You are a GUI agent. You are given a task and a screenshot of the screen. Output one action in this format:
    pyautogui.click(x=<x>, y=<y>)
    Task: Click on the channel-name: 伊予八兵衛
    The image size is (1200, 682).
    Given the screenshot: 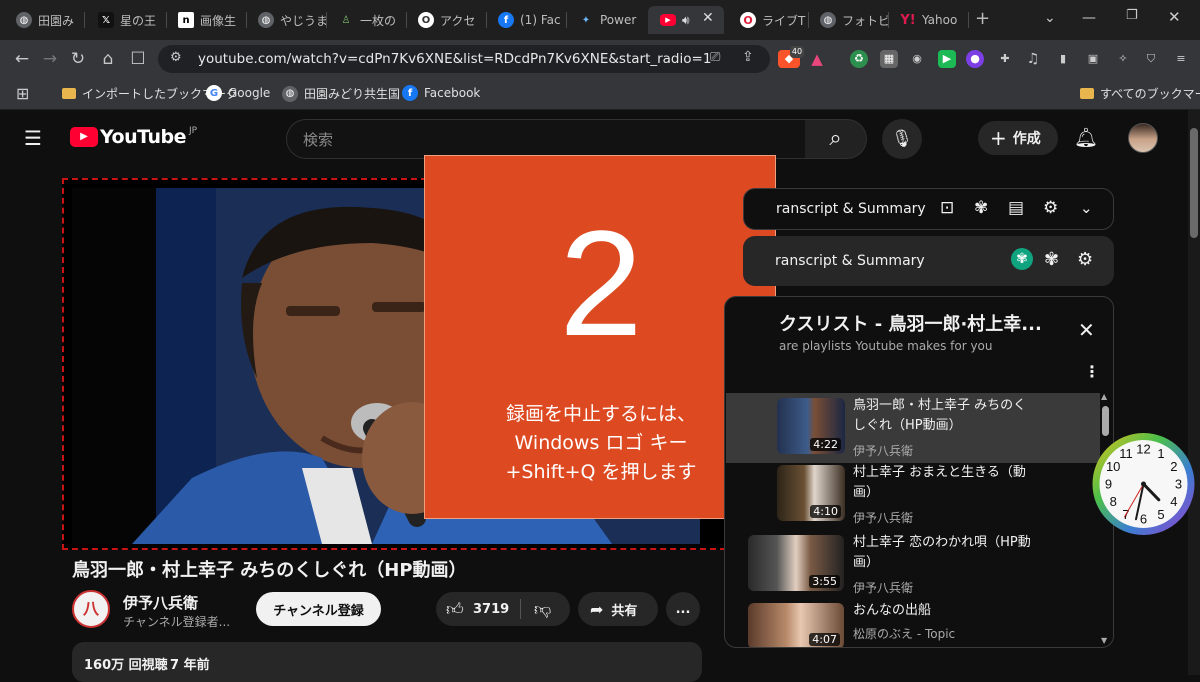 What is the action you would take?
    pyautogui.click(x=160, y=602)
    